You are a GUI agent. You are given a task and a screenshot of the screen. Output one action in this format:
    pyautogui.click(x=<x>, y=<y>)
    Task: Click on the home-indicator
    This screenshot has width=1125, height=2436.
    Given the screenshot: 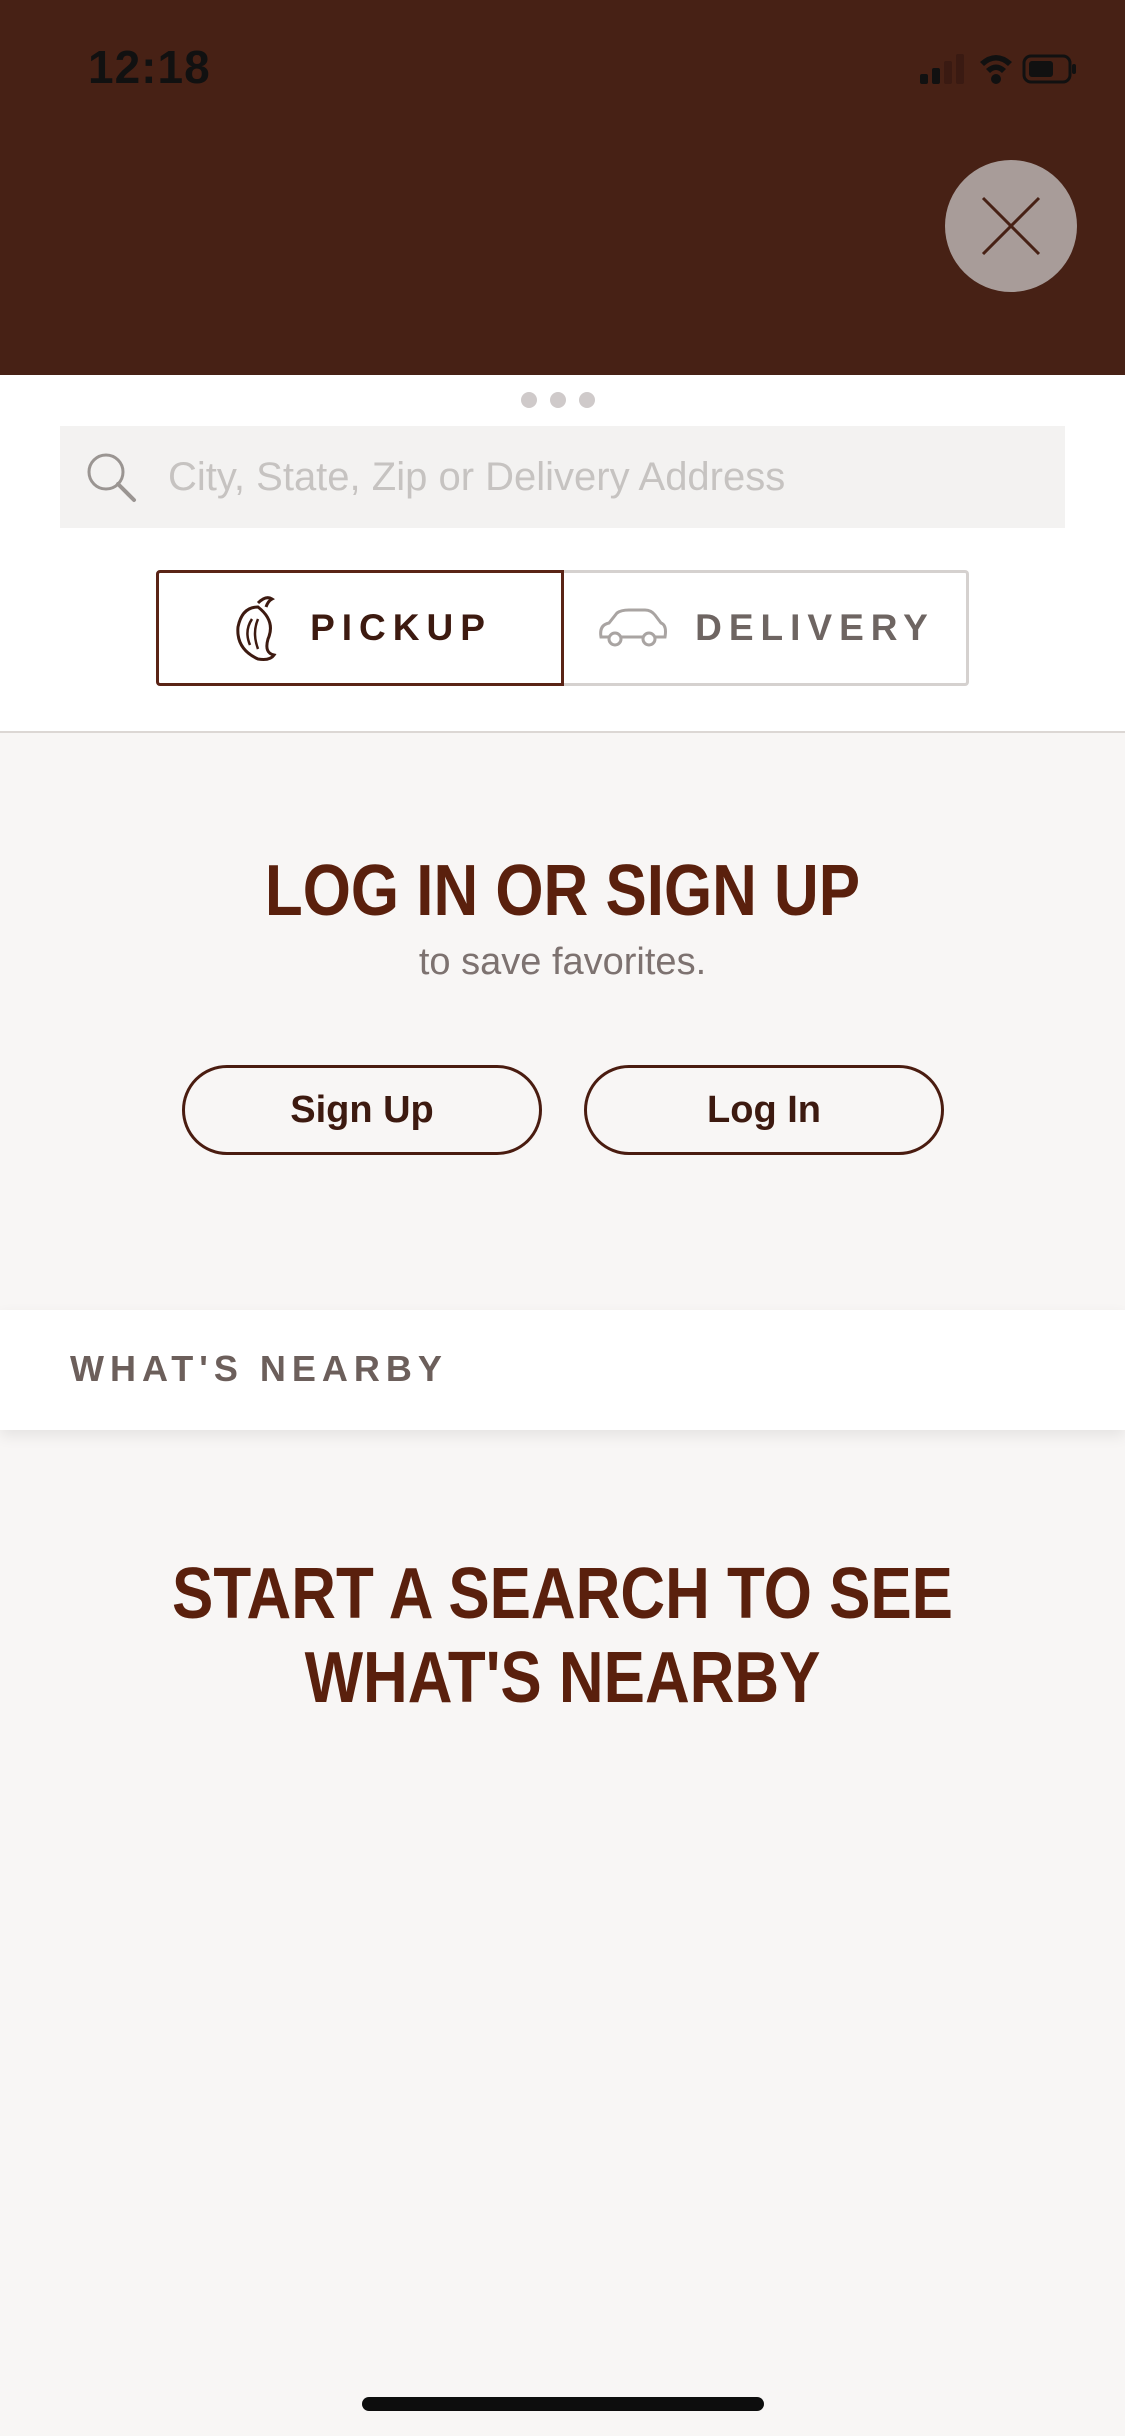 What is the action you would take?
    pyautogui.click(x=563, y=2404)
    